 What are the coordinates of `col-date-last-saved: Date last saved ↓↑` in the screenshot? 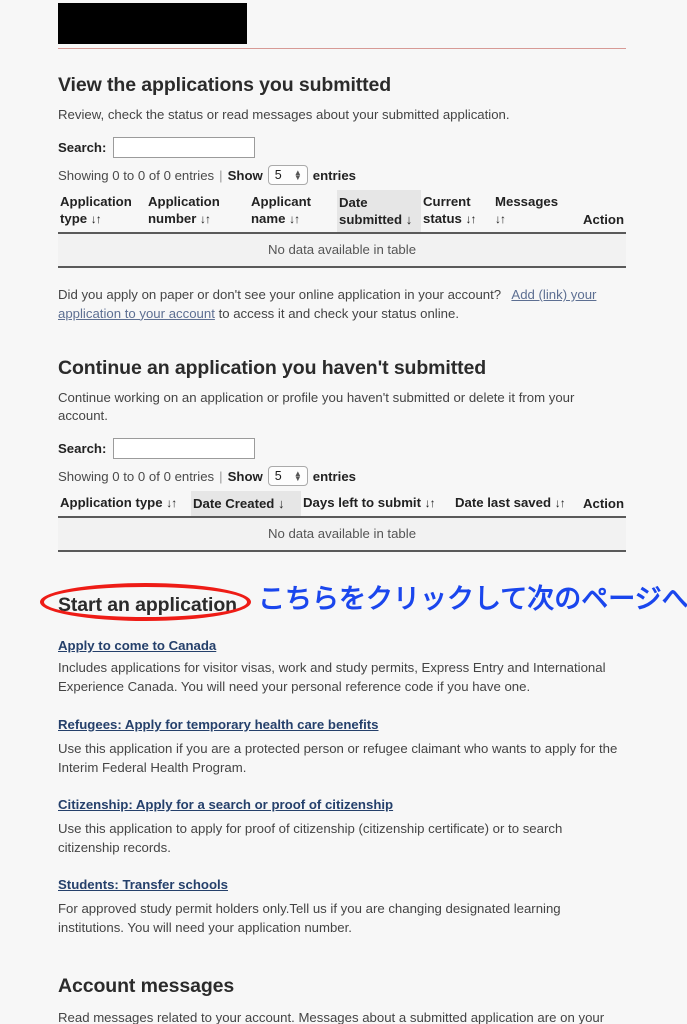 It's located at (514, 504).